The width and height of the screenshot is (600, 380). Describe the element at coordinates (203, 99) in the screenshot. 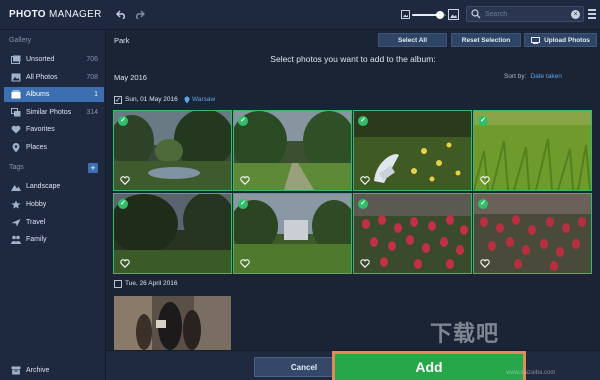

I see `group-location-link: Warsaw` at that location.